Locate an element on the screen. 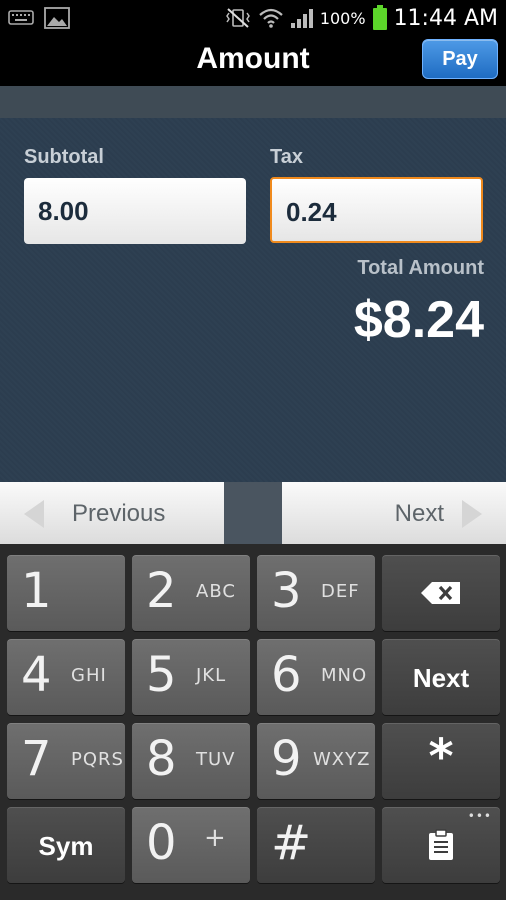 The width and height of the screenshot is (506, 900). backspace-key is located at coordinates (441, 593).